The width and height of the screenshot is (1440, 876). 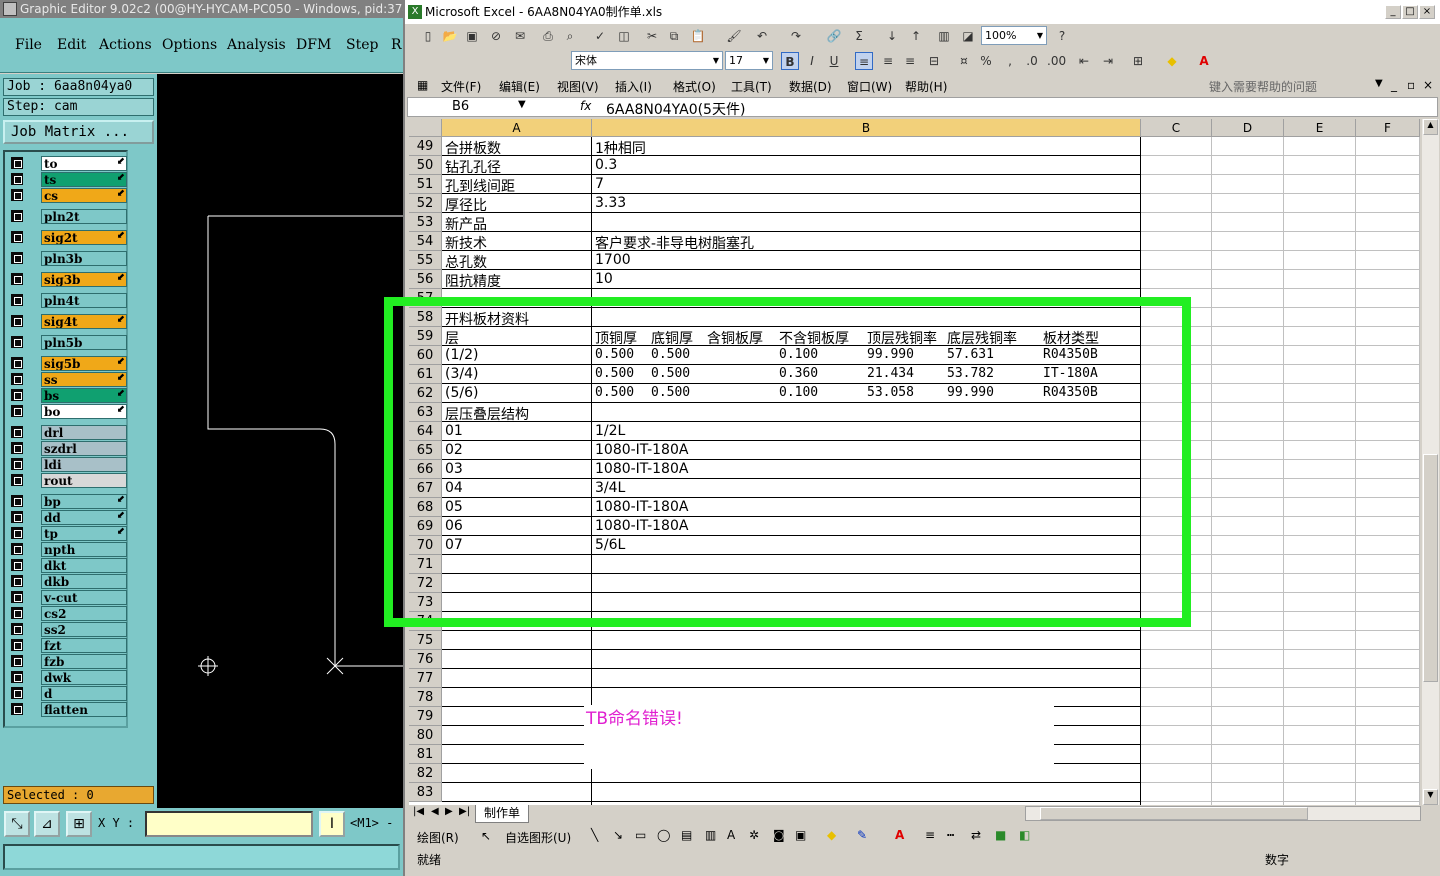 What do you see at coordinates (519, 86) in the screenshot?
I see `menu-edit-cn: 编辑(E)` at bounding box center [519, 86].